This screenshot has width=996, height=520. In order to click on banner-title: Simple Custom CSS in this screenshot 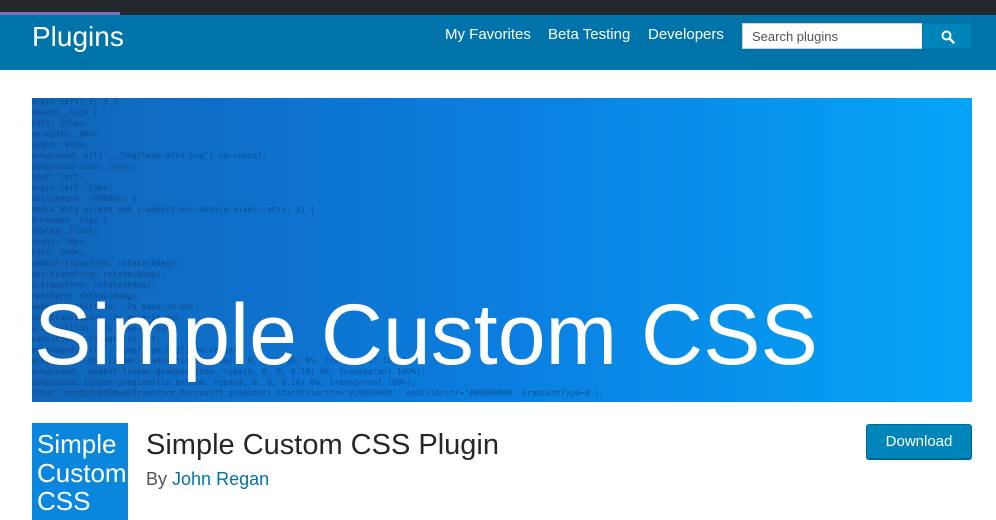, I will do `click(426, 335)`.